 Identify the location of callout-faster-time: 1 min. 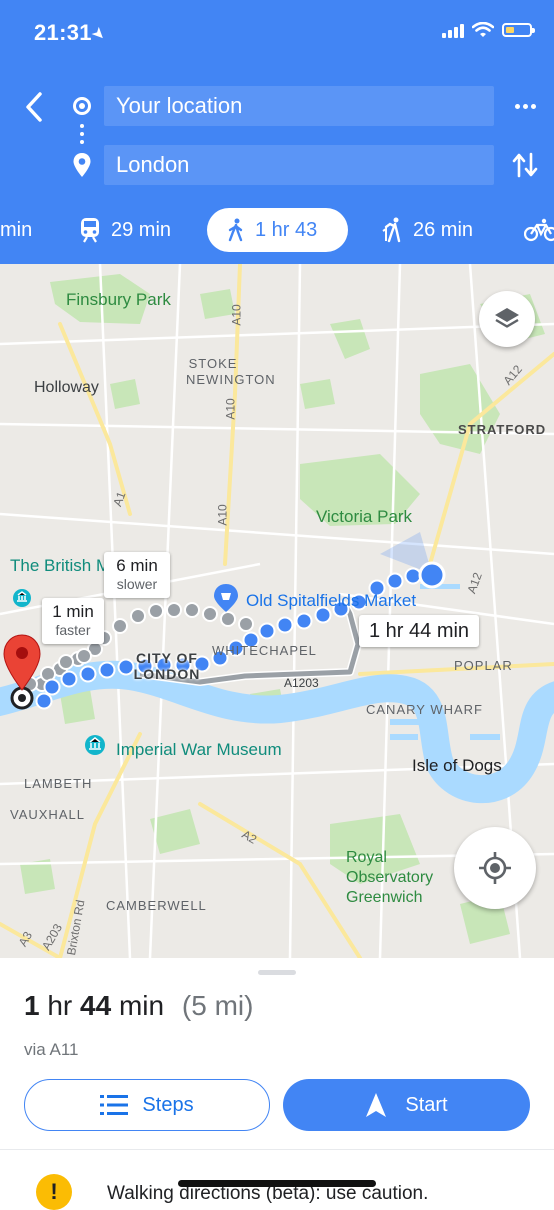
(73, 611).